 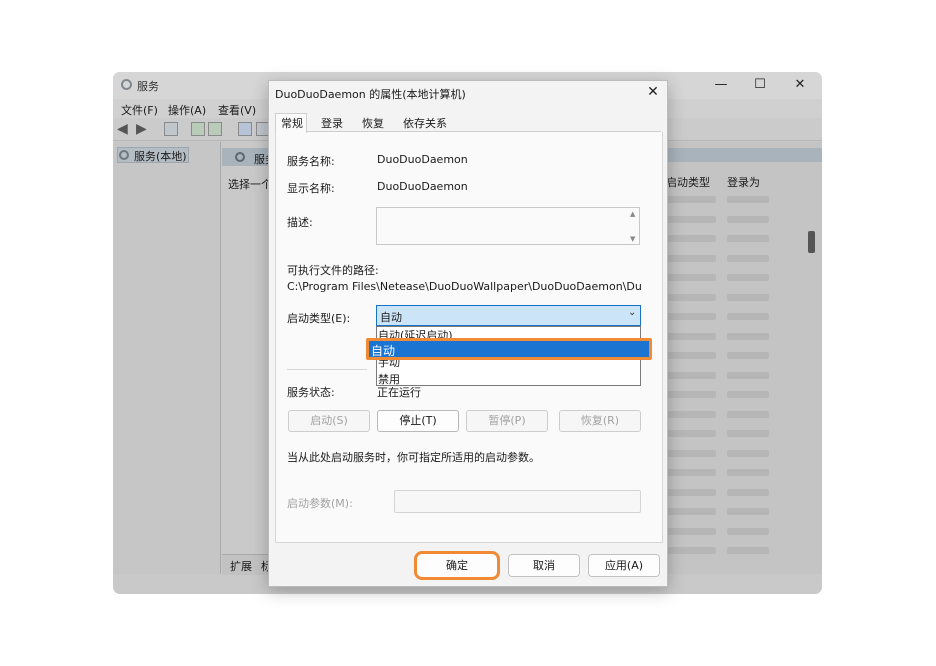 I want to click on scroll-up-icon: ▲, so click(x=632, y=214).